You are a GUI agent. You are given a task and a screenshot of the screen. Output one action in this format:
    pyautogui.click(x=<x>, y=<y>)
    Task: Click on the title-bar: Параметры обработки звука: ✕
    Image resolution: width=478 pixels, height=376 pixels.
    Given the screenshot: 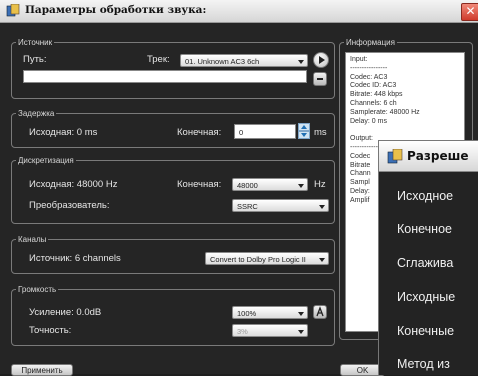 What is the action you would take?
    pyautogui.click(x=239, y=11)
    